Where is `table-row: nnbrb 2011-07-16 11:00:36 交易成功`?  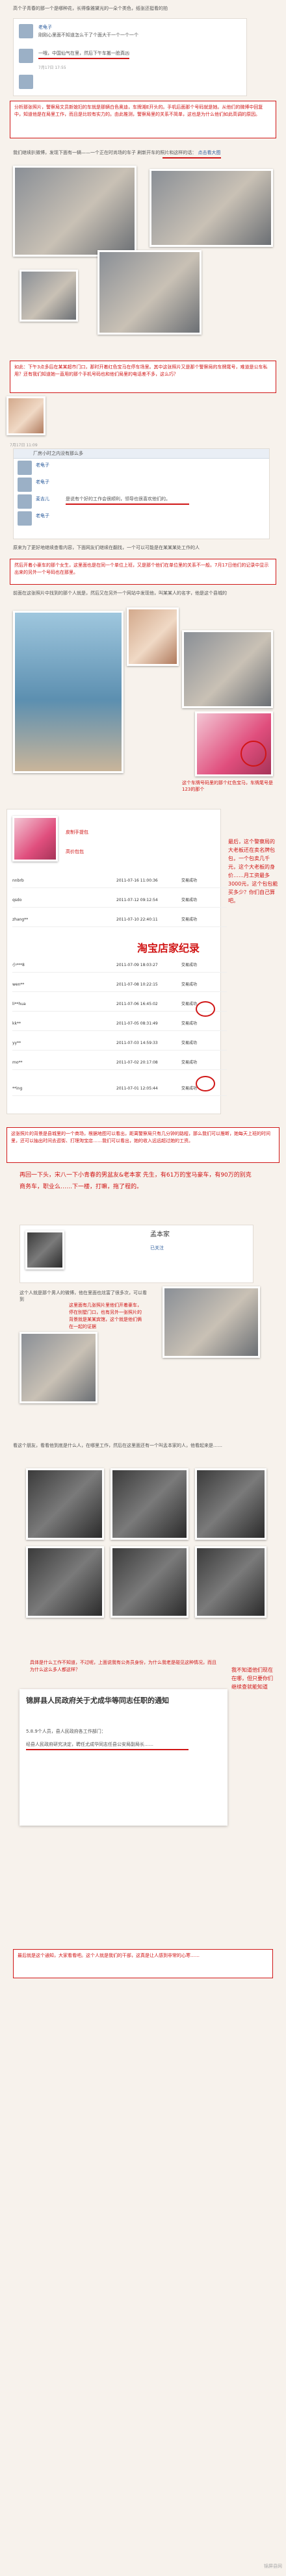 table-row: nnbrb 2011-07-16 11:00:36 交易成功 is located at coordinates (120, 881).